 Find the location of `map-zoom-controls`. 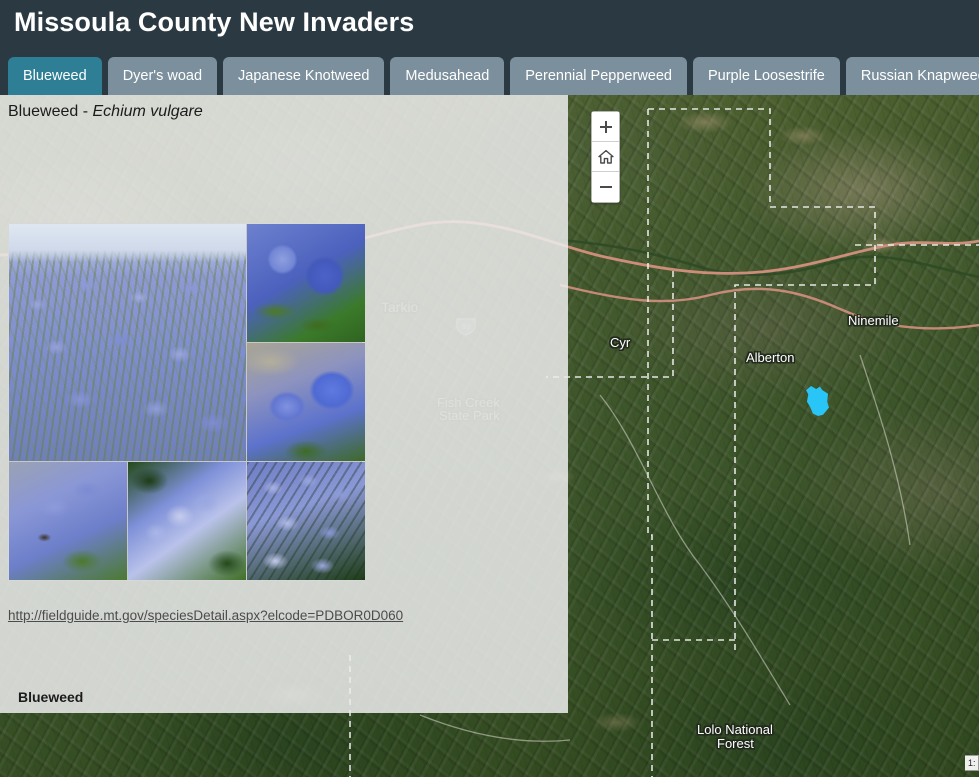

map-zoom-controls is located at coordinates (605, 157).